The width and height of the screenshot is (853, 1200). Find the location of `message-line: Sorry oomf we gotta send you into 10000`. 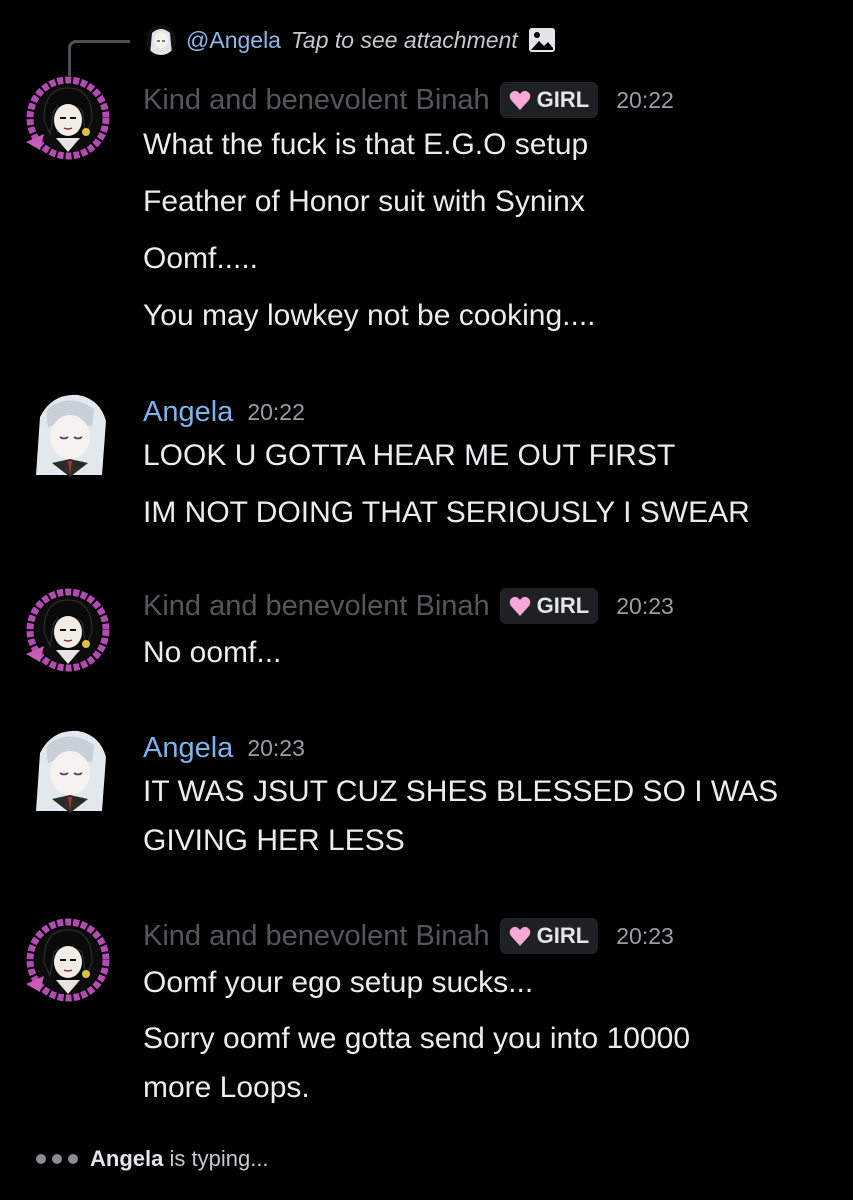

message-line: Sorry oomf we gotta send you into 10000 is located at coordinates (417, 1038).